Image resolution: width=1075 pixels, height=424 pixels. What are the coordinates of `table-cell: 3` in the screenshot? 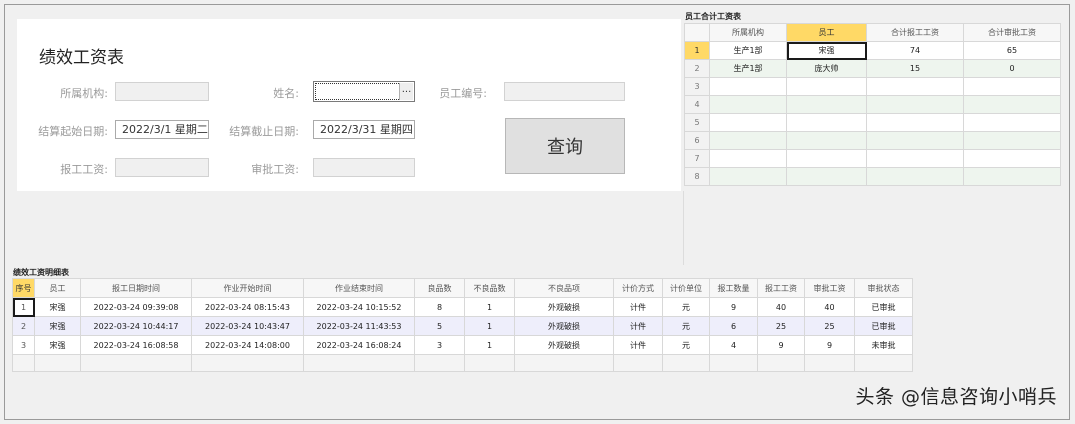 It's located at (439, 345).